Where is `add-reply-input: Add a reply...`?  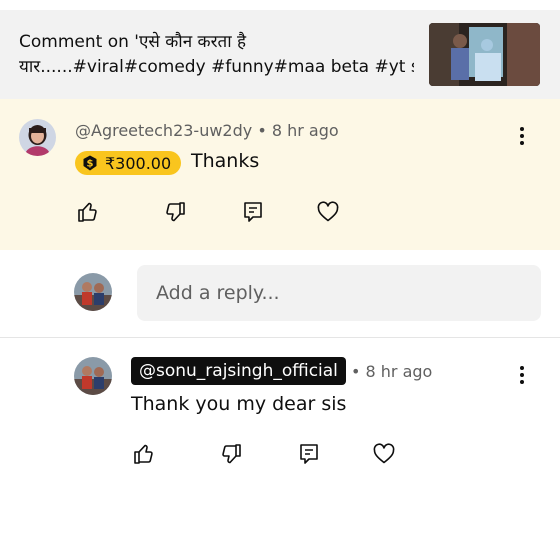 add-reply-input: Add a reply... is located at coordinates (339, 293).